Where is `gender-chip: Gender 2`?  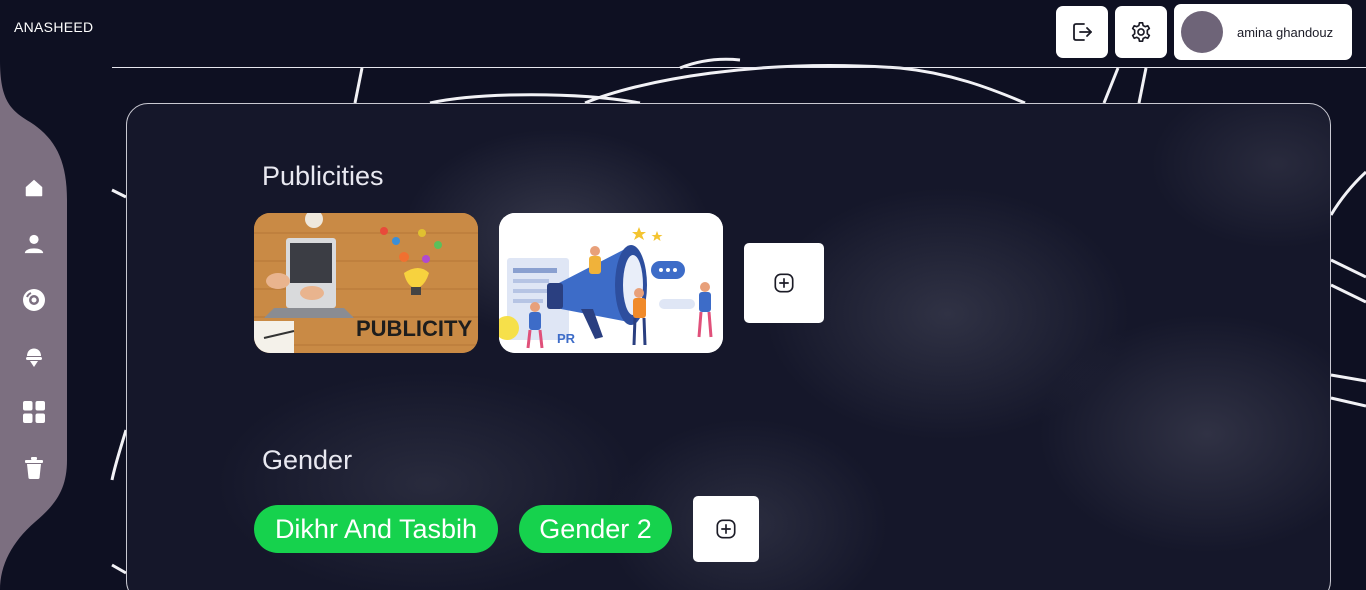 gender-chip: Gender 2 is located at coordinates (595, 529).